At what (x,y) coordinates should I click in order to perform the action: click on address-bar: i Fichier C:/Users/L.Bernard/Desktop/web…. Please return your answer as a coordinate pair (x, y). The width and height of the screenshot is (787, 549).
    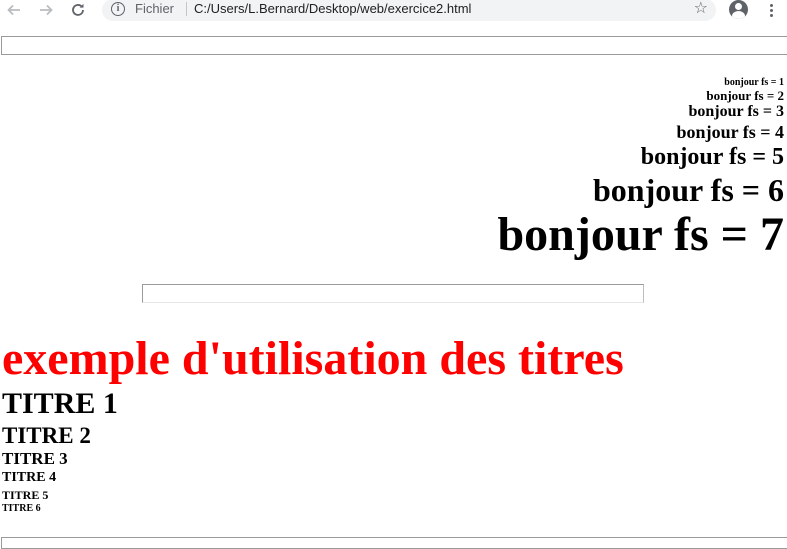
    Looking at the image, I should click on (409, 10).